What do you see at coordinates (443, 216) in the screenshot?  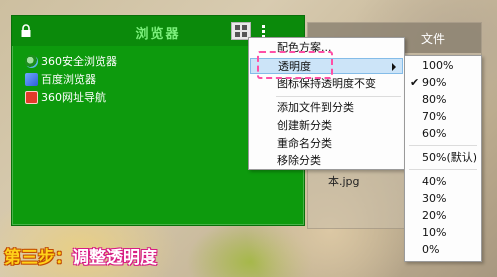 I see `opacity-option-20: 20%` at bounding box center [443, 216].